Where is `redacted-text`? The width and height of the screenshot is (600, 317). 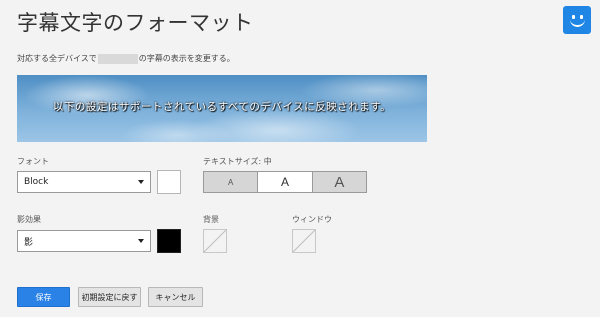 redacted-text is located at coordinates (117, 58).